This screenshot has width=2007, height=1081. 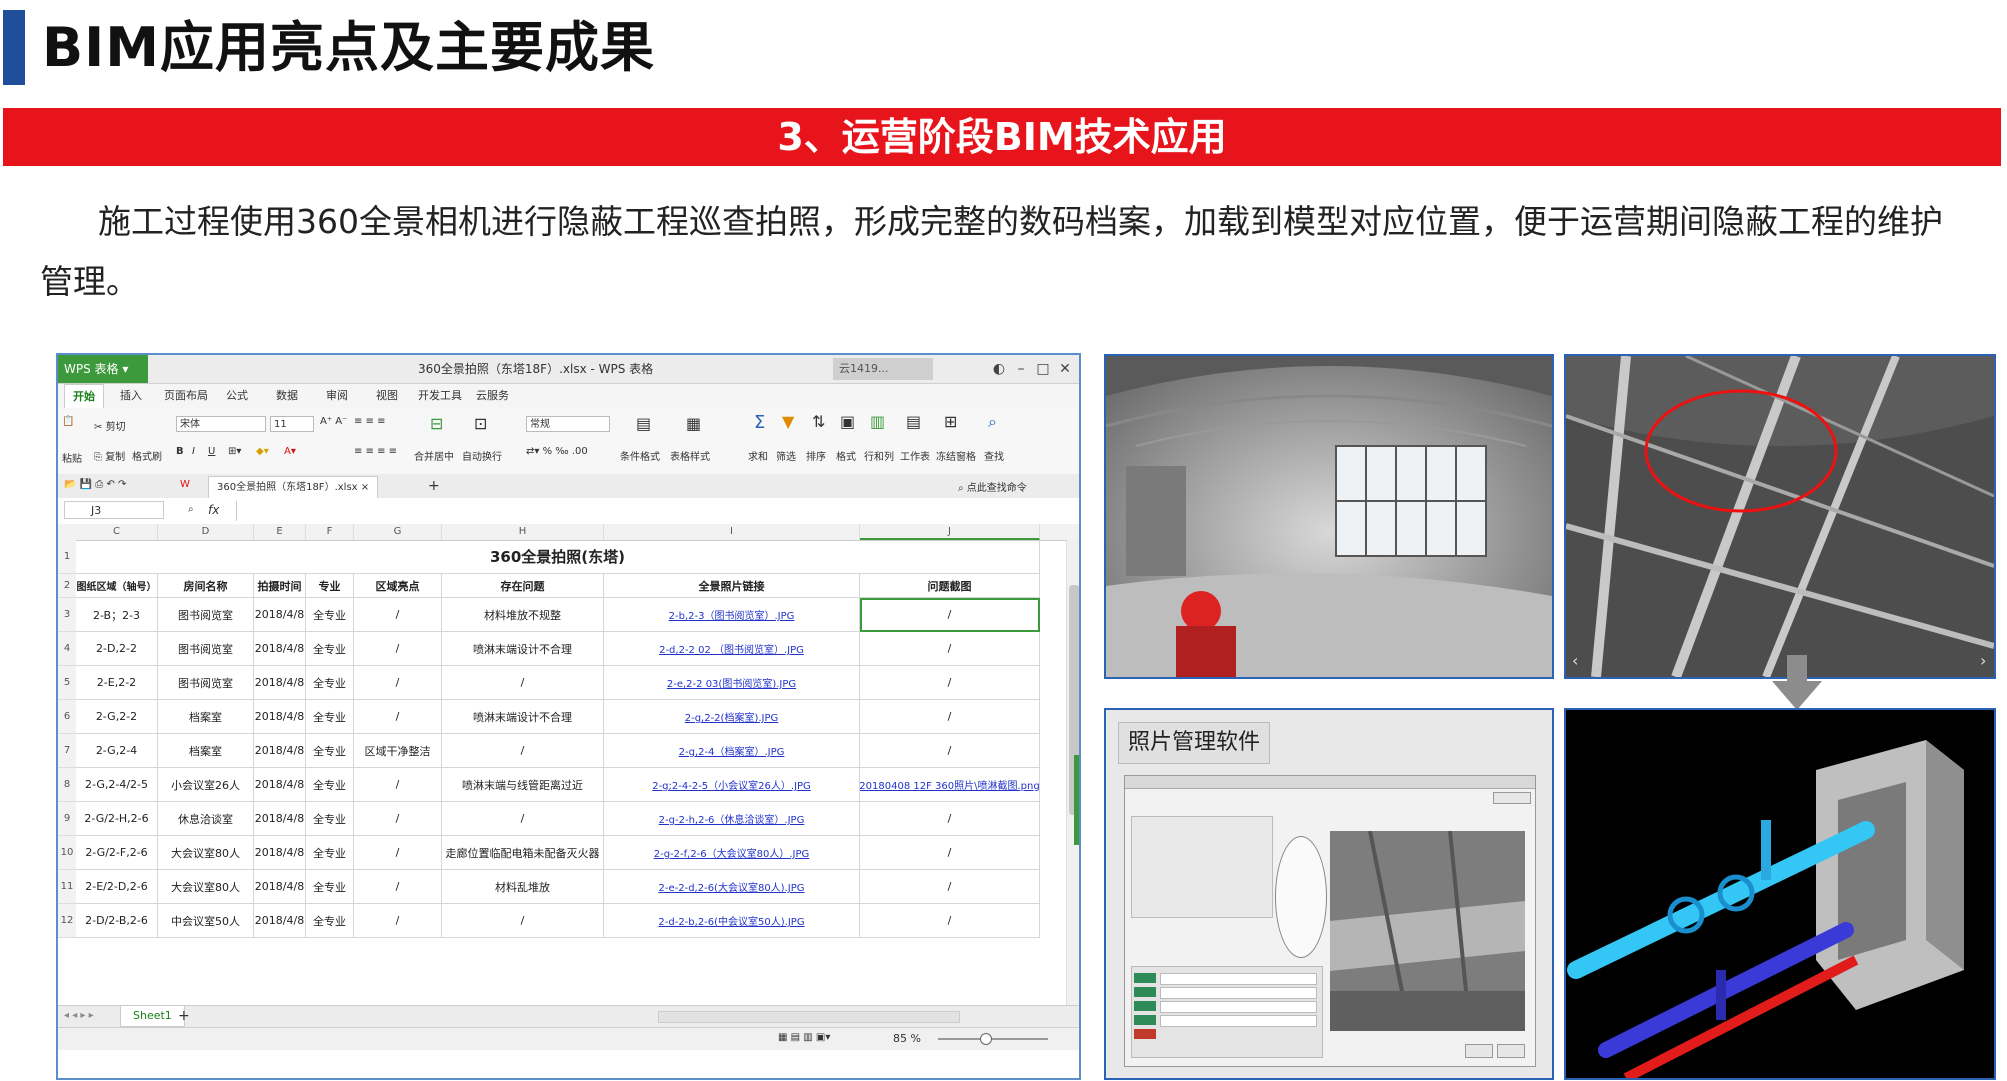 I want to click on maximize-icon: □, so click(x=1043, y=369).